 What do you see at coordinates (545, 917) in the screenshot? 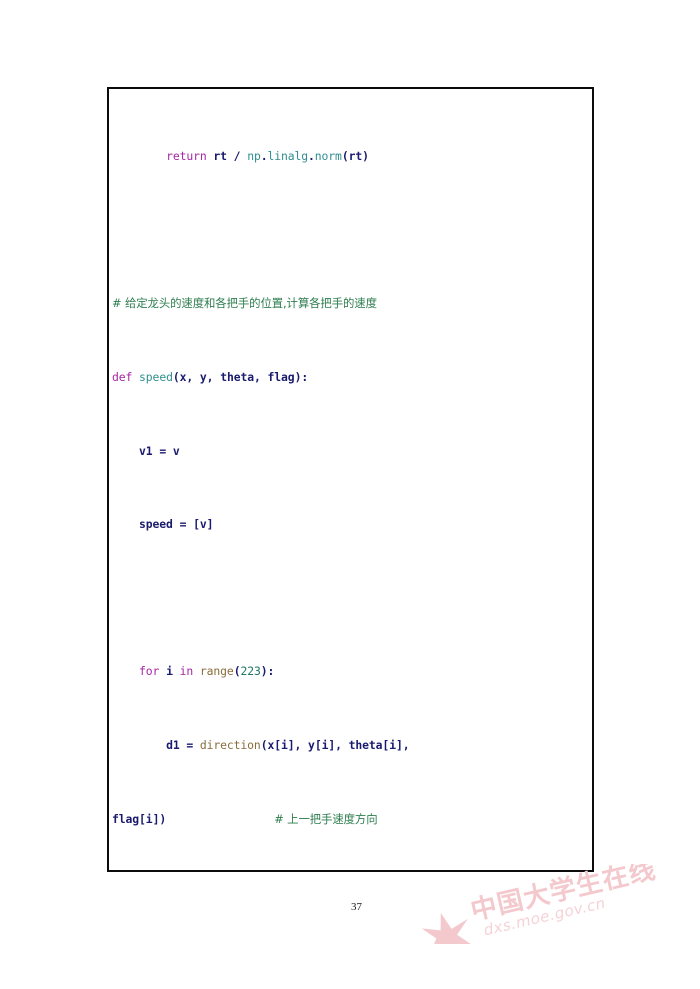
I see `svg-text: dxs.moe.gov.cn` at bounding box center [545, 917].